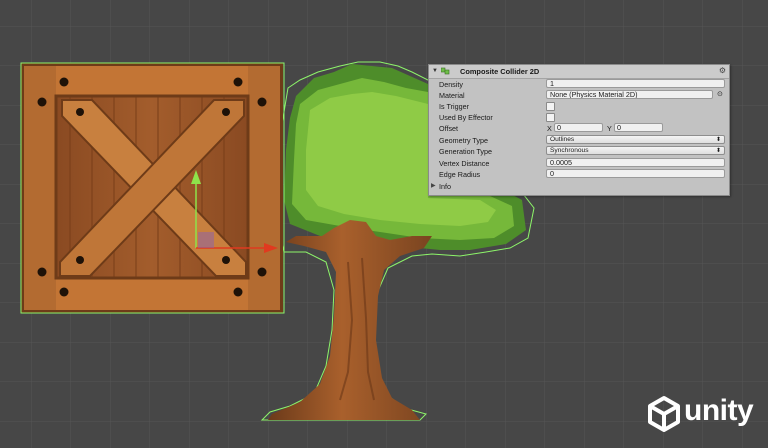  I want to click on foldout-arrow-icon: ▼, so click(435, 71).